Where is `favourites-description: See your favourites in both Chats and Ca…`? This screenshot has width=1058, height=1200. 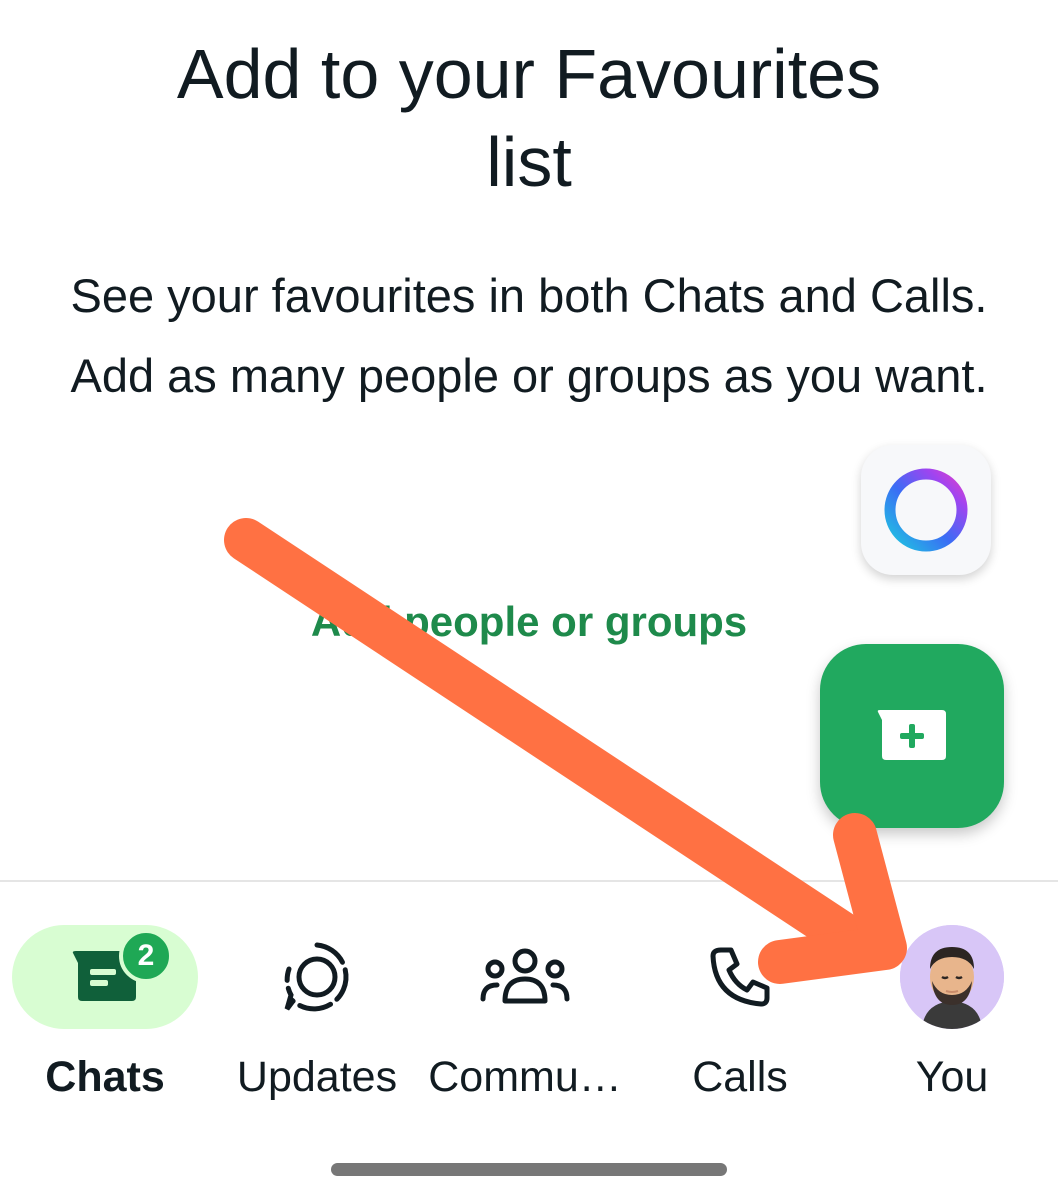 favourites-description: See your favourites in both Chats and Ca… is located at coordinates (529, 335).